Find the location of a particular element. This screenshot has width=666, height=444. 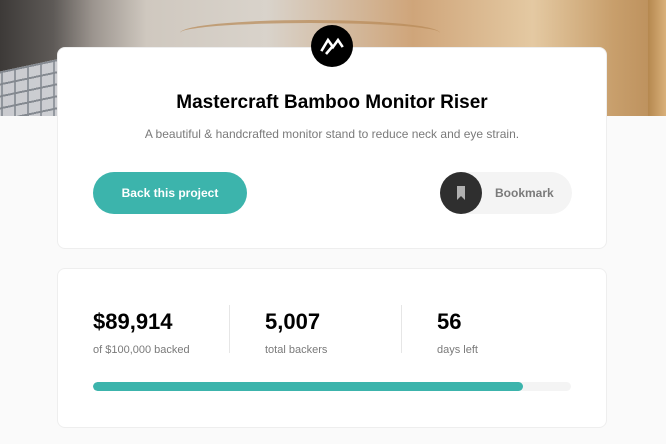

stat-days-label: days left is located at coordinates (457, 350).